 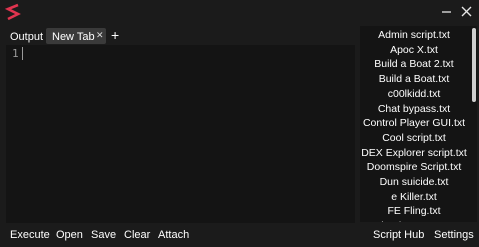 What do you see at coordinates (30, 235) in the screenshot?
I see `execute-button: Execute` at bounding box center [30, 235].